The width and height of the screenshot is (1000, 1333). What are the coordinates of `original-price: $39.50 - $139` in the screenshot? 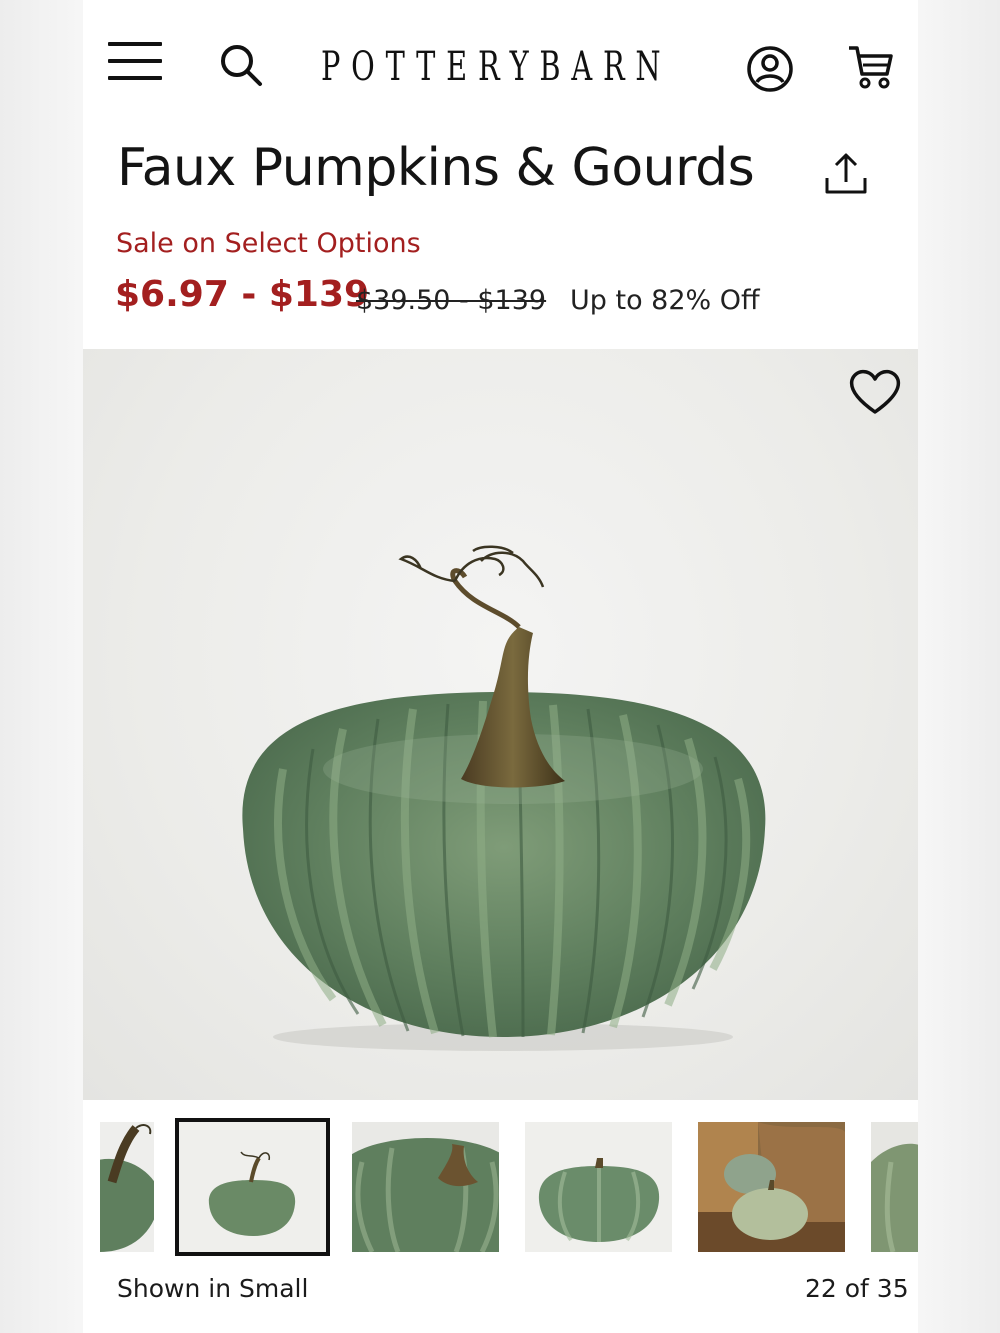 It's located at (451, 300).